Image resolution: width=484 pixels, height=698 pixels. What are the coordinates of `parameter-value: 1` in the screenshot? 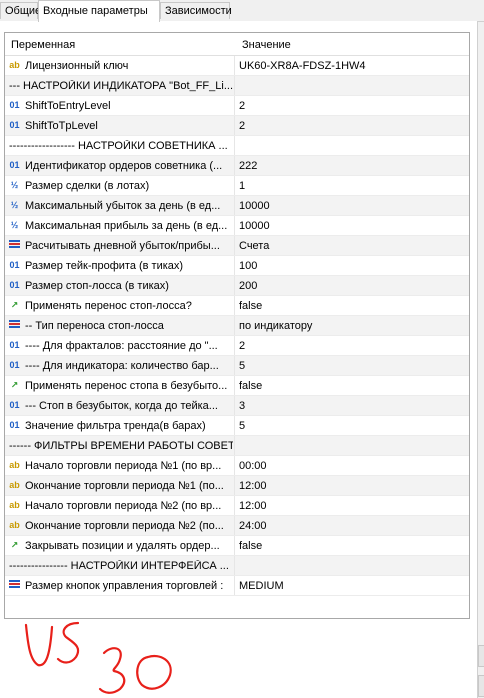 It's located at (242, 186).